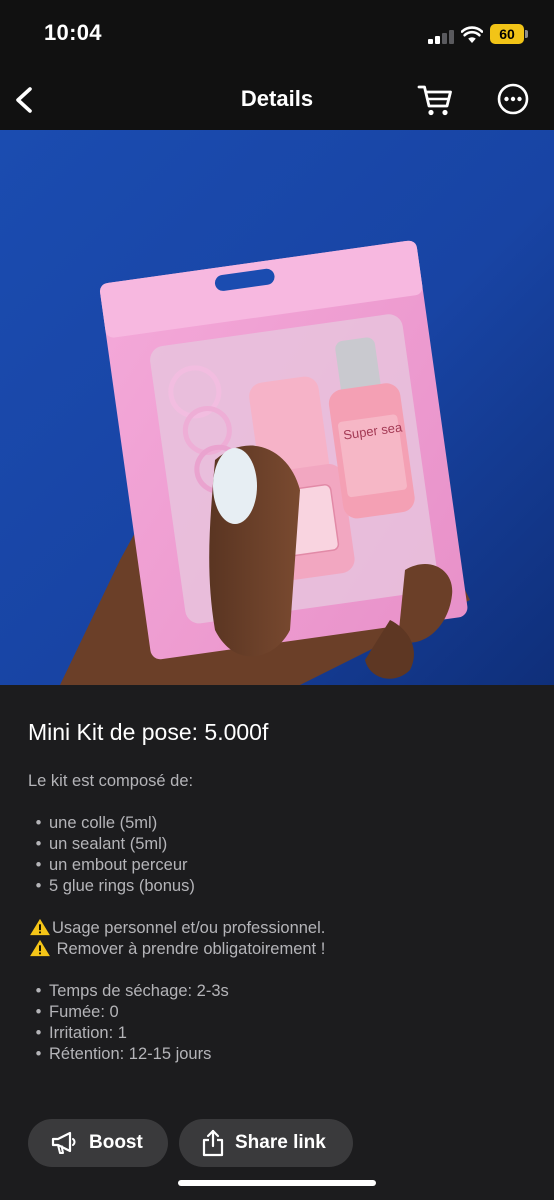 The height and width of the screenshot is (1200, 554). I want to click on warning-line: Remover à prendre obligatoirement !, so click(278, 949).